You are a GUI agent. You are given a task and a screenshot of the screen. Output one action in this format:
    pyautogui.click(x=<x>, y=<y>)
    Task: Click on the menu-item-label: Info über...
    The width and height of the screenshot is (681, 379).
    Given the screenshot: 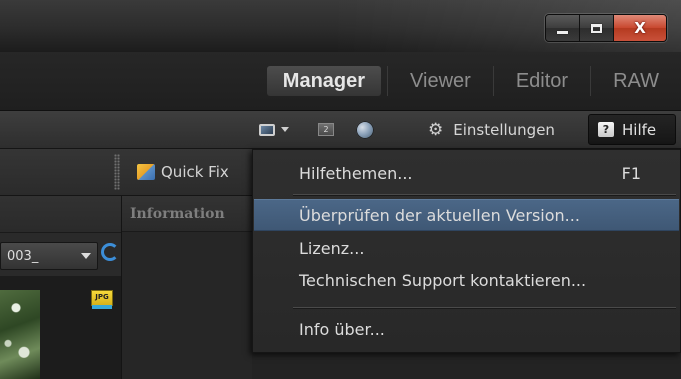 What is the action you would take?
    pyautogui.click(x=342, y=329)
    